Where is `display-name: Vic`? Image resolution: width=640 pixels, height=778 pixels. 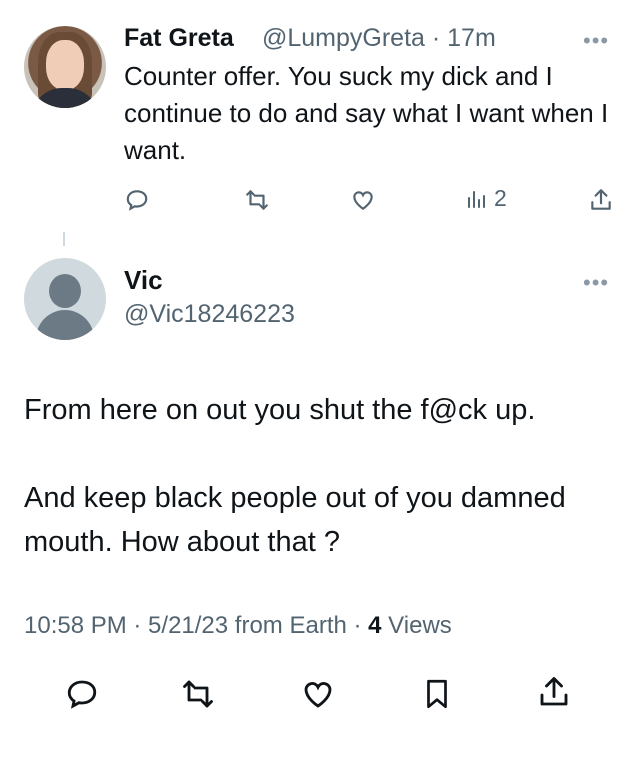 display-name: Vic is located at coordinates (143, 280).